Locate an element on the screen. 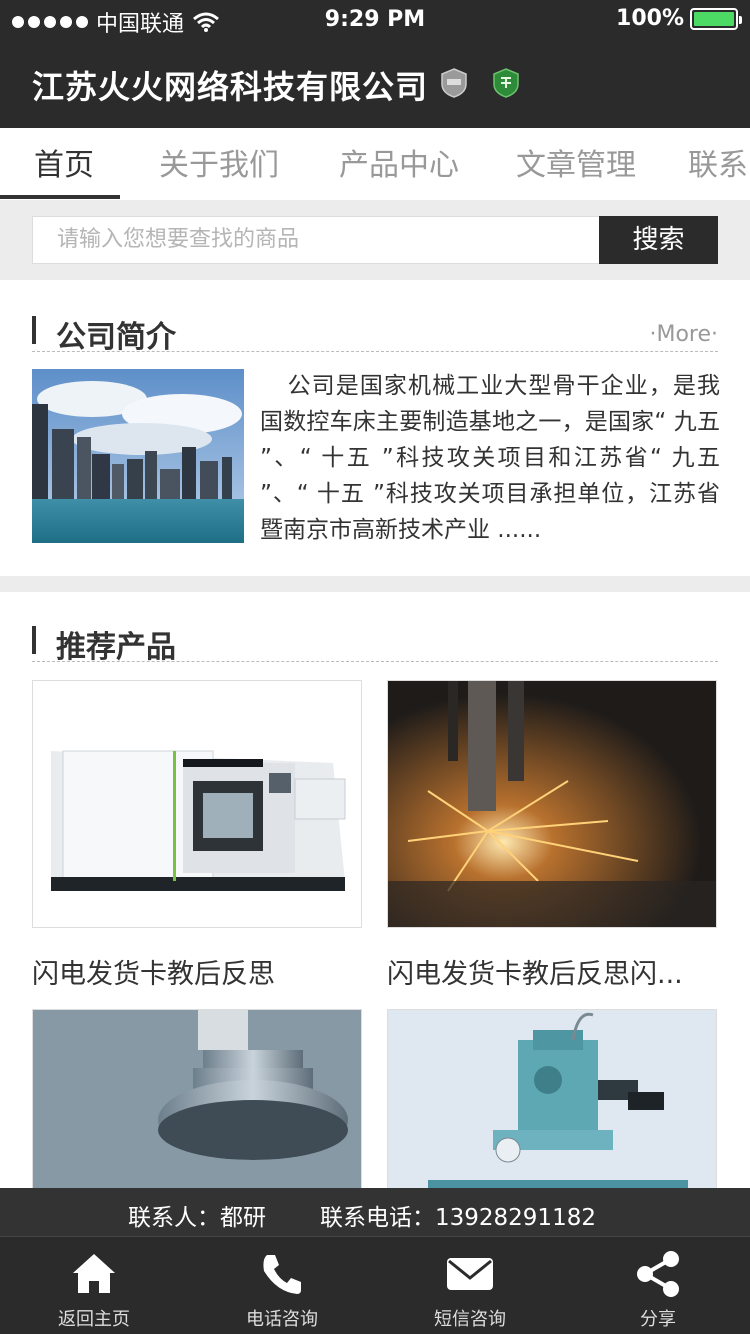  main-tabs: 首页 关于我们 产品中心 文章管理 联系 is located at coordinates (375, 164).